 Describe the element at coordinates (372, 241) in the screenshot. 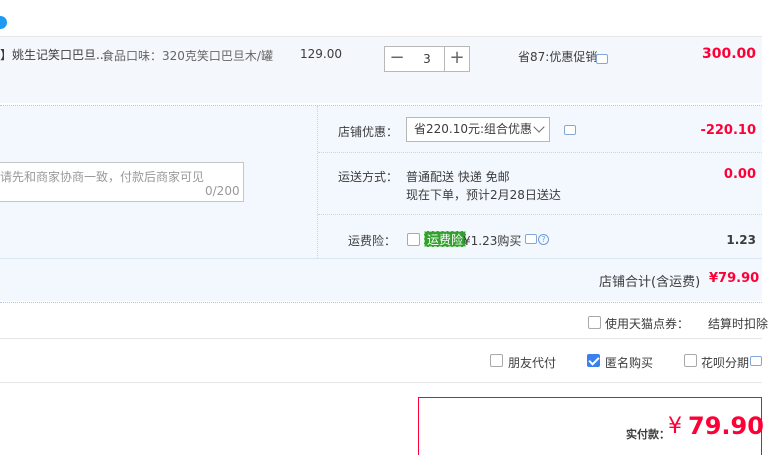

I see `insurance-label: 运费险：` at that location.